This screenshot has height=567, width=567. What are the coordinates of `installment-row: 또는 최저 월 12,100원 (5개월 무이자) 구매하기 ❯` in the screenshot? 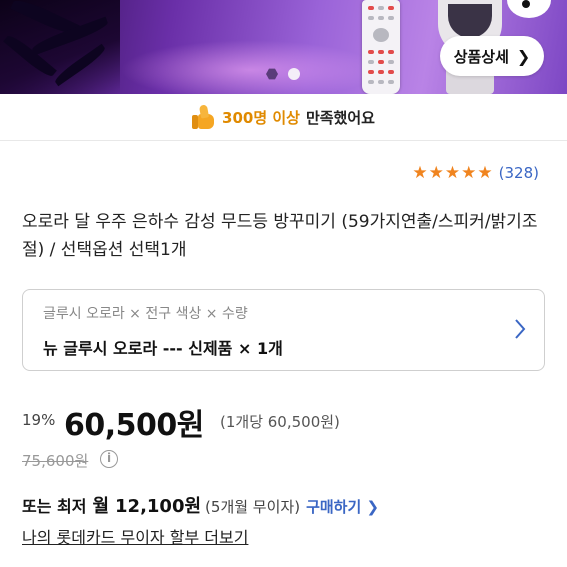 It's located at (200, 505).